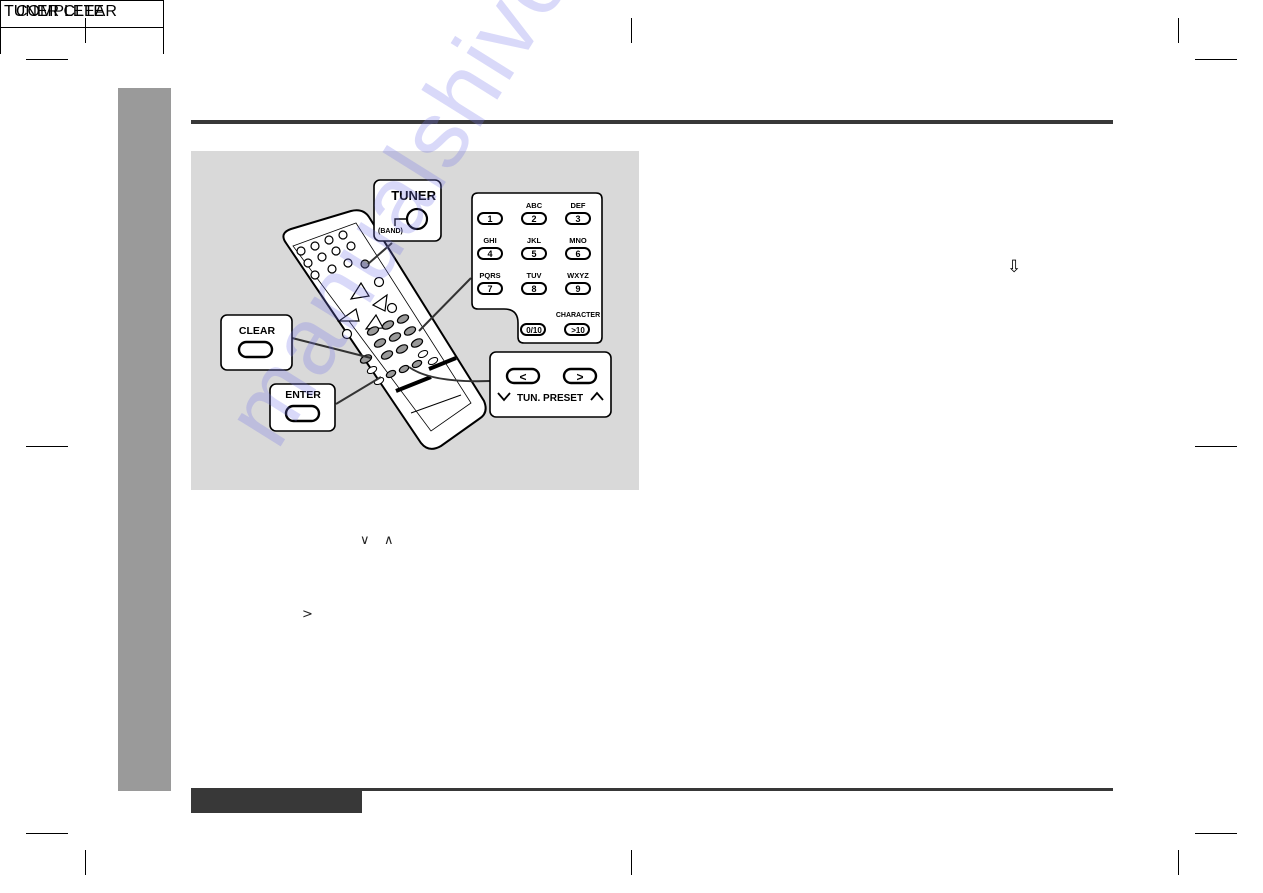 The height and width of the screenshot is (893, 1263). What do you see at coordinates (578, 240) in the screenshot?
I see `key-letters: MNO` at bounding box center [578, 240].